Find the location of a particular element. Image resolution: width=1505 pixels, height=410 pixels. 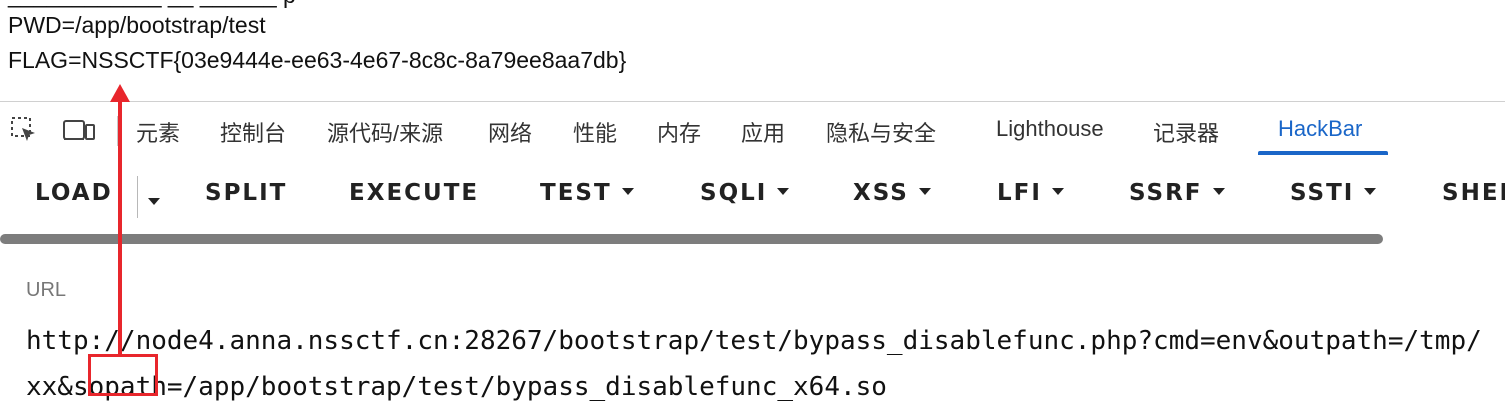

toolbar-scrollbar is located at coordinates (691, 239).